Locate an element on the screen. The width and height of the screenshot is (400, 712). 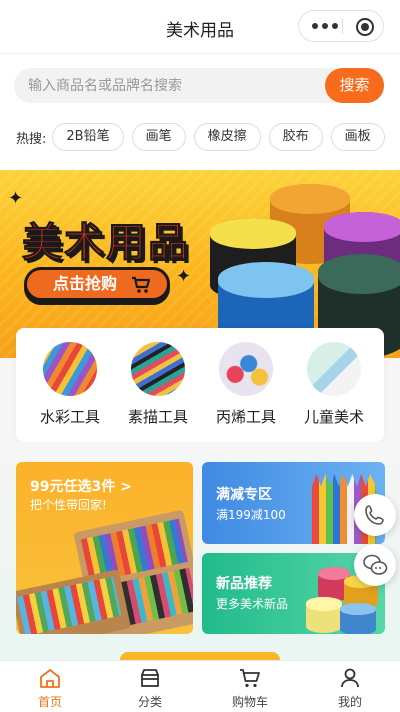
promo-title: 满减专区 is located at coordinates (244, 495).